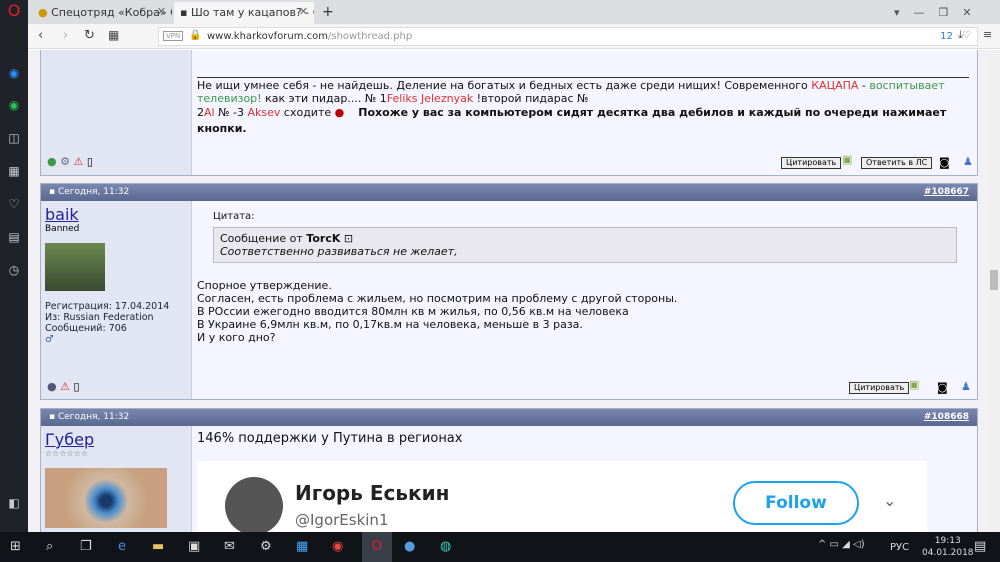 The width and height of the screenshot is (1000, 562). What do you see at coordinates (372, 493) in the screenshot?
I see `tweet-author-name: Игорь Еськин` at bounding box center [372, 493].